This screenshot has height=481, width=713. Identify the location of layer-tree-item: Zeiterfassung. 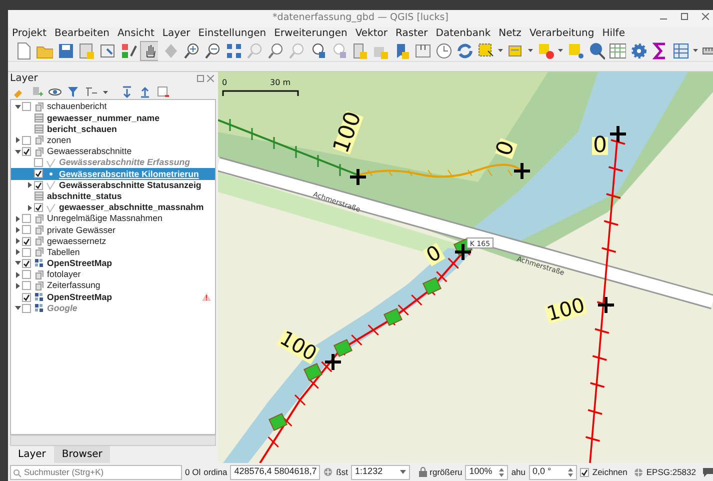
(113, 286).